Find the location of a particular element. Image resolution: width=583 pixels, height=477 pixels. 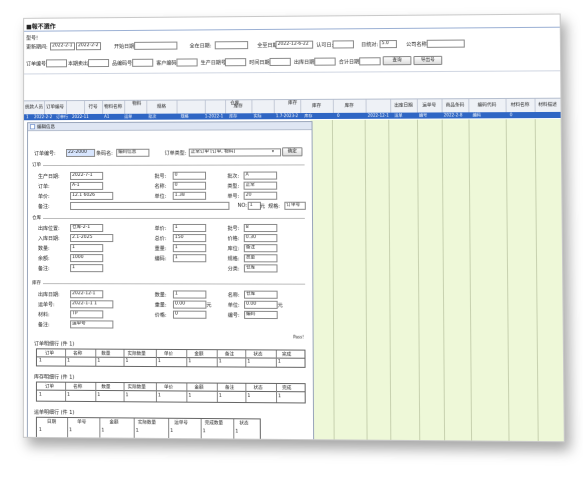

field-input: 12.1 6026 is located at coordinates (91, 196).